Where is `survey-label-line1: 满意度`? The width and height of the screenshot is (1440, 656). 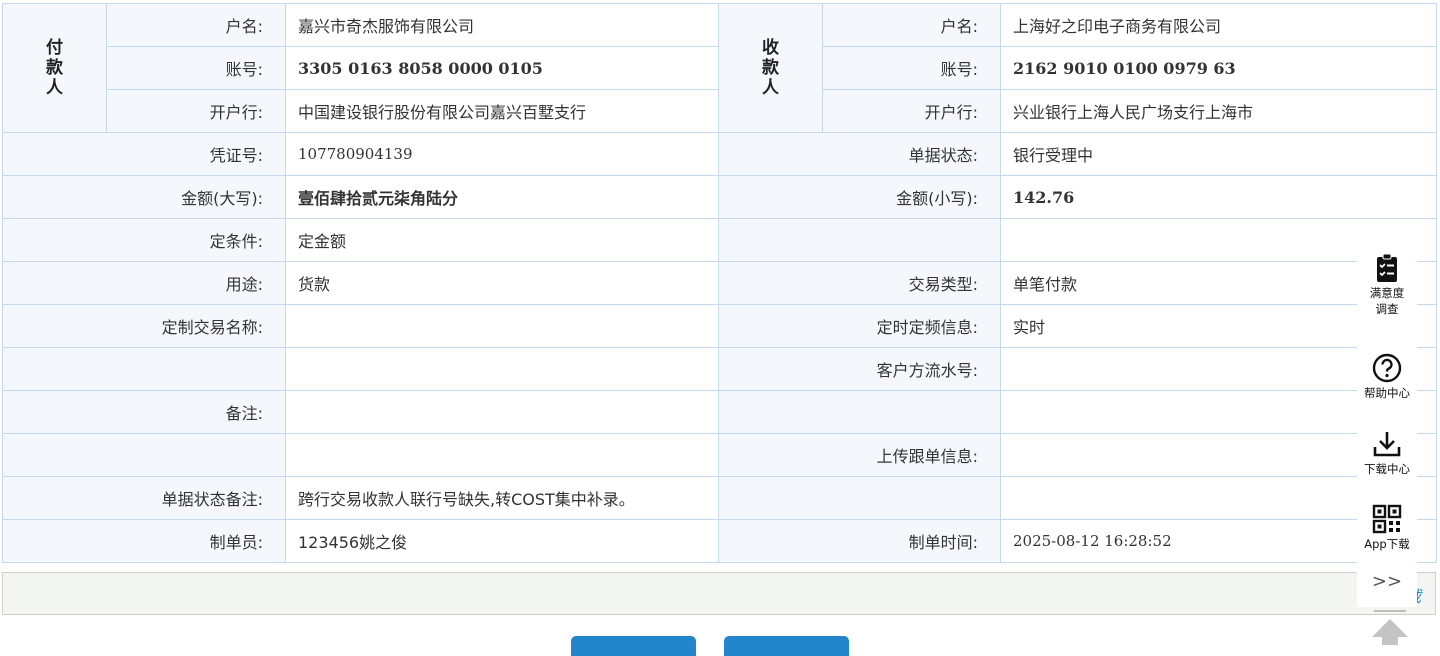 survey-label-line1: 满意度 is located at coordinates (1387, 293).